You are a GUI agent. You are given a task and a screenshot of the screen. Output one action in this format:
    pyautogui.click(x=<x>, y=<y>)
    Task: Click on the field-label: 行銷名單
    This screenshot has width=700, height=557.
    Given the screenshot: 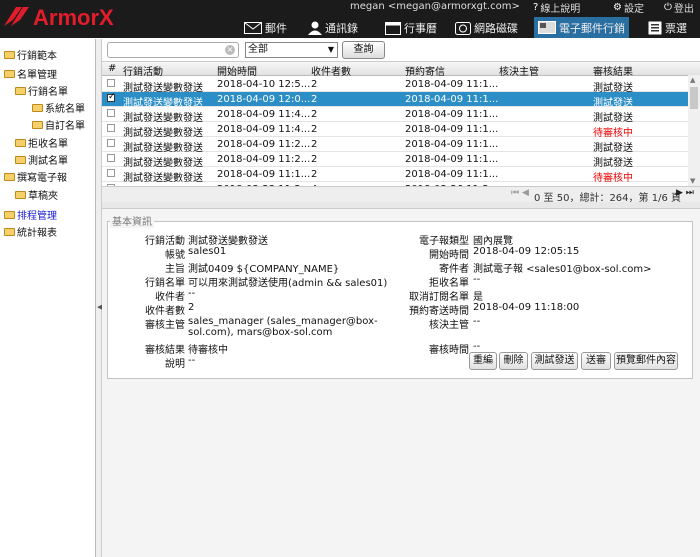 What is the action you would take?
    pyautogui.click(x=165, y=283)
    